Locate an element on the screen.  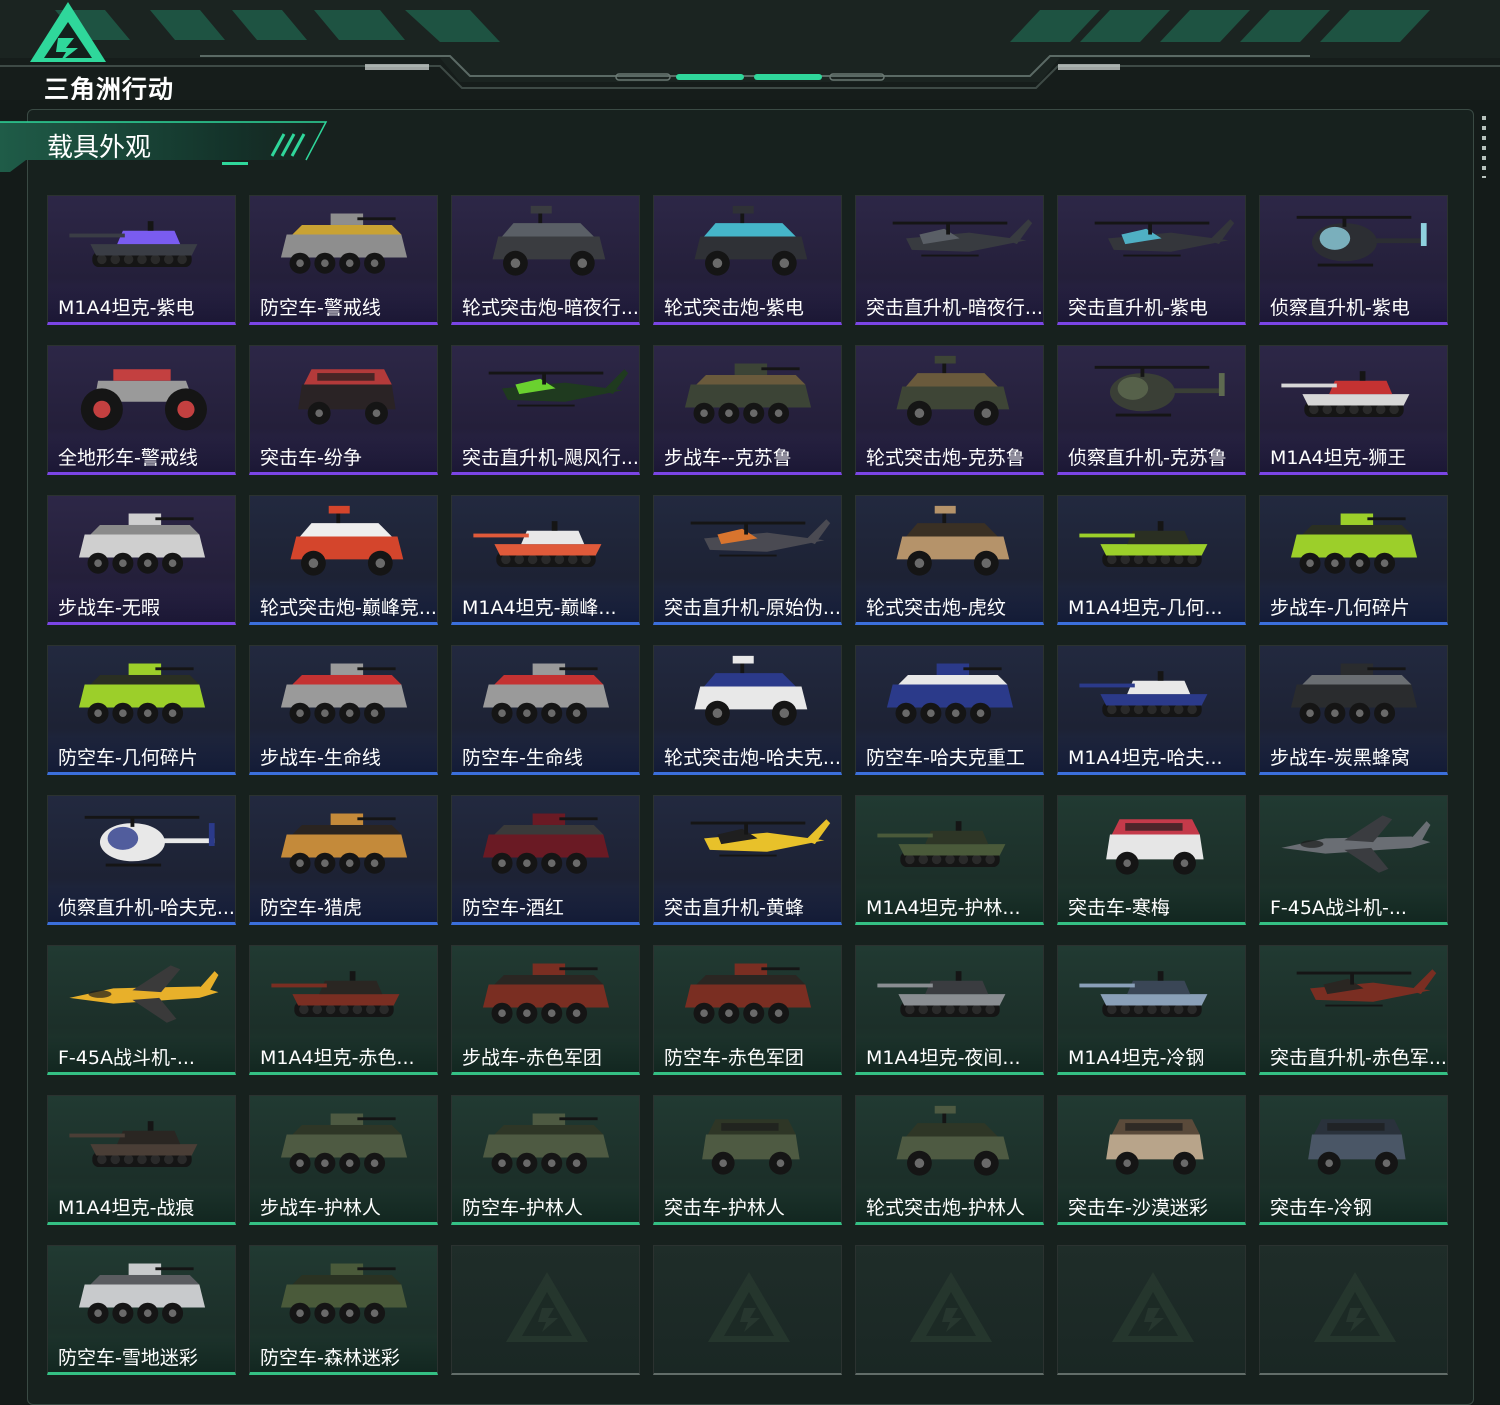
skin-name: 突击车-沙漠迷彩 is located at coordinates (1138, 1208).